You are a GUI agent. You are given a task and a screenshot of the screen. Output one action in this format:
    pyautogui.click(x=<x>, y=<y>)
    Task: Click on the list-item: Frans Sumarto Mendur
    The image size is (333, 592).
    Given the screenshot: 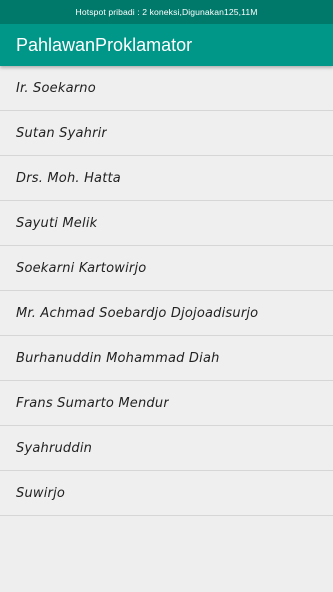 What is the action you would take?
    pyautogui.click(x=166, y=403)
    